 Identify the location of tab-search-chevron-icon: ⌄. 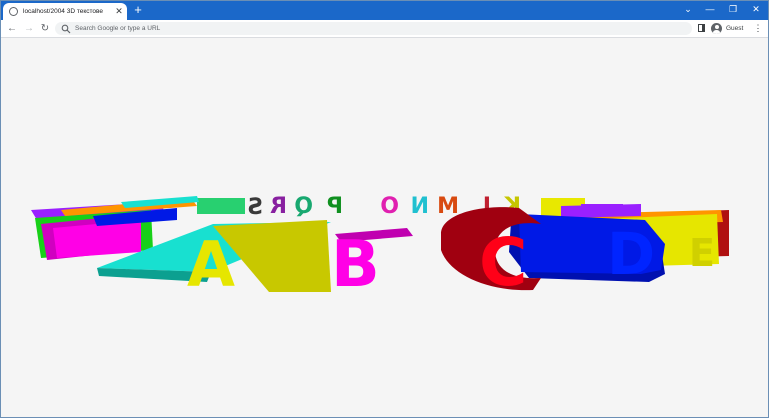
(688, 9).